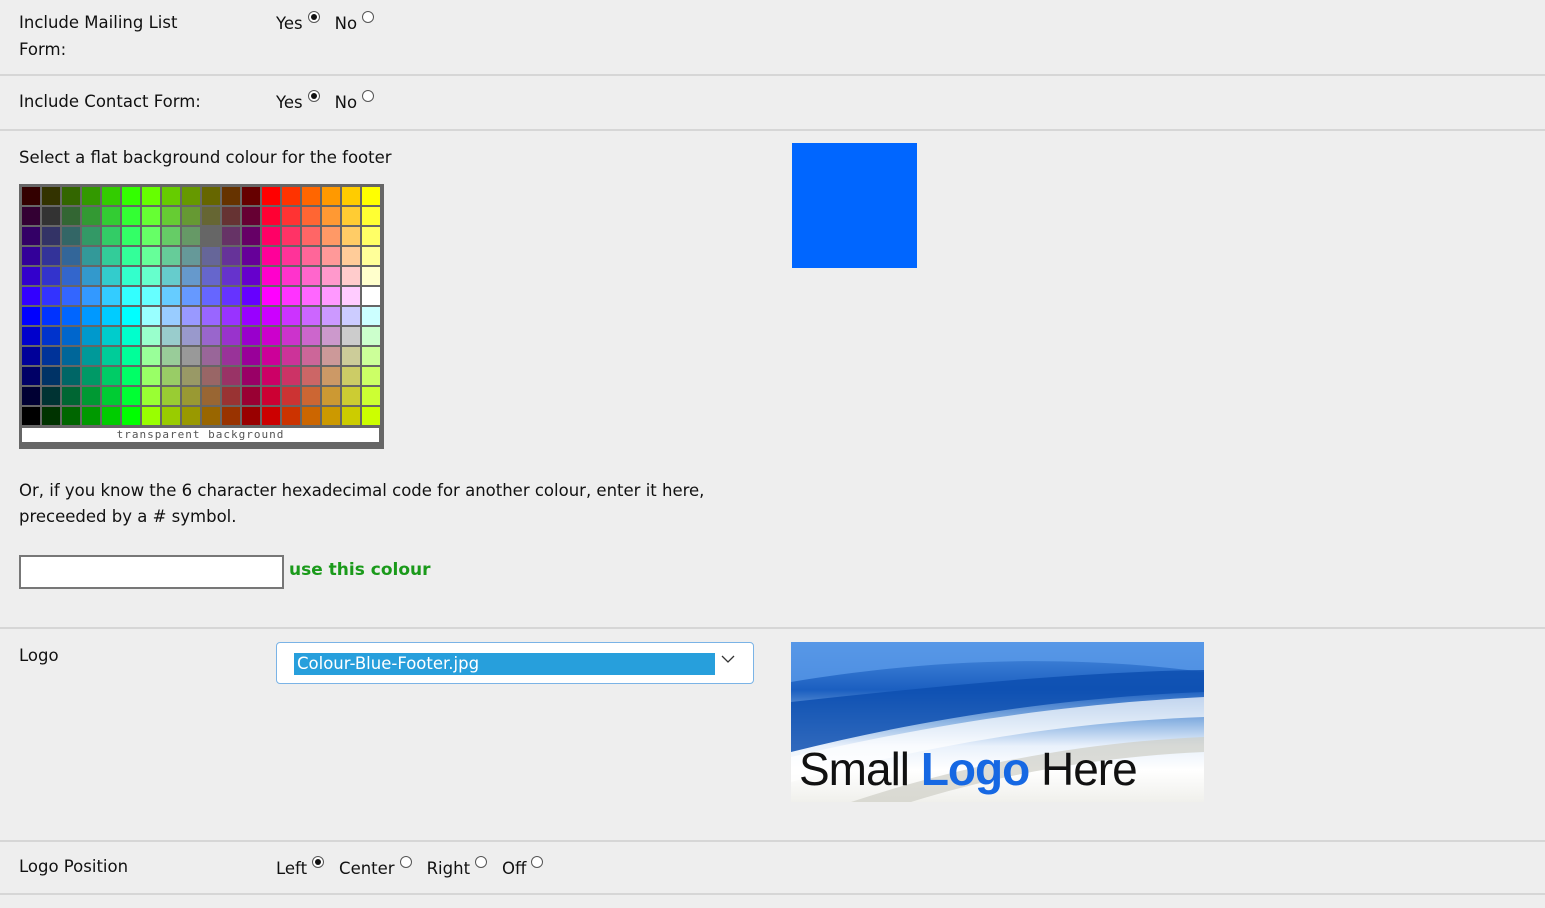 The height and width of the screenshot is (908, 1545). Describe the element at coordinates (298, 22) in the screenshot. I see `mailing-list-yes: Yes` at that location.